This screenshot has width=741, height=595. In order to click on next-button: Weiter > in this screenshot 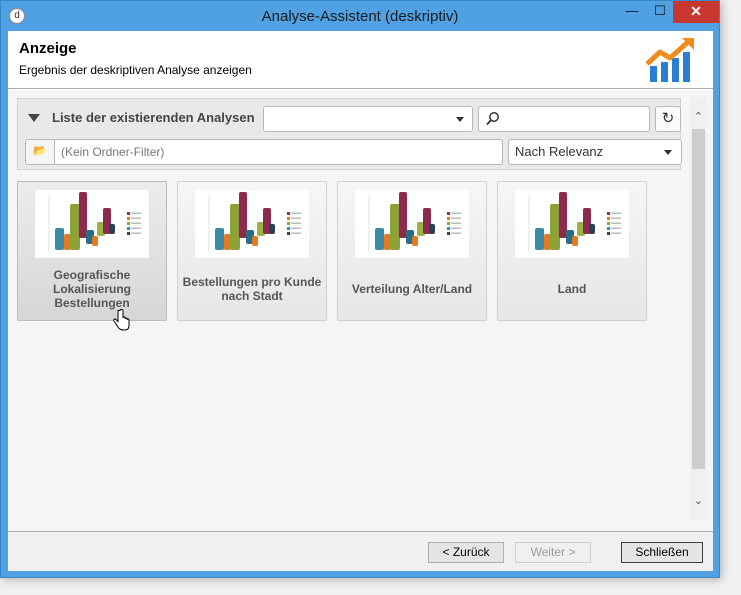, I will do `click(553, 552)`.